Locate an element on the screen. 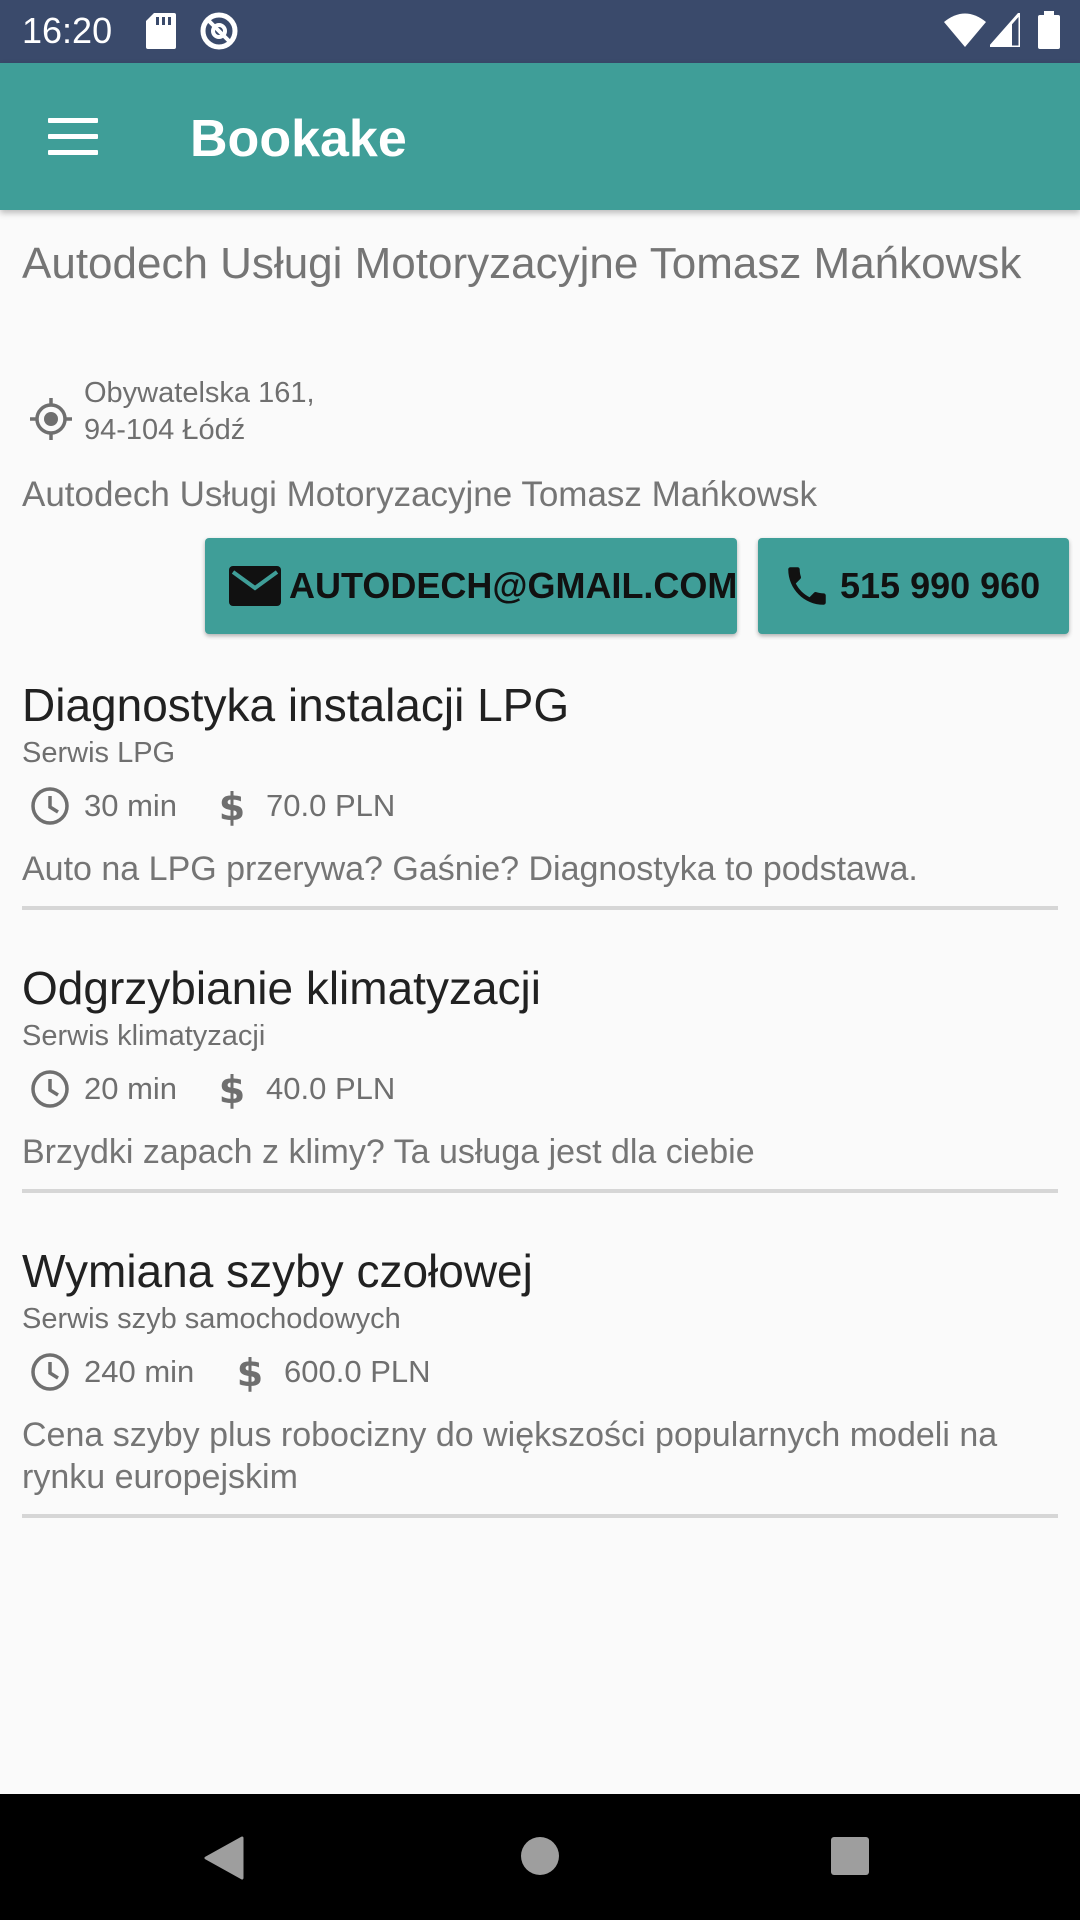 The image size is (1080, 1920). email-button: AUTODECH@GMAIL.COM is located at coordinates (471, 586).